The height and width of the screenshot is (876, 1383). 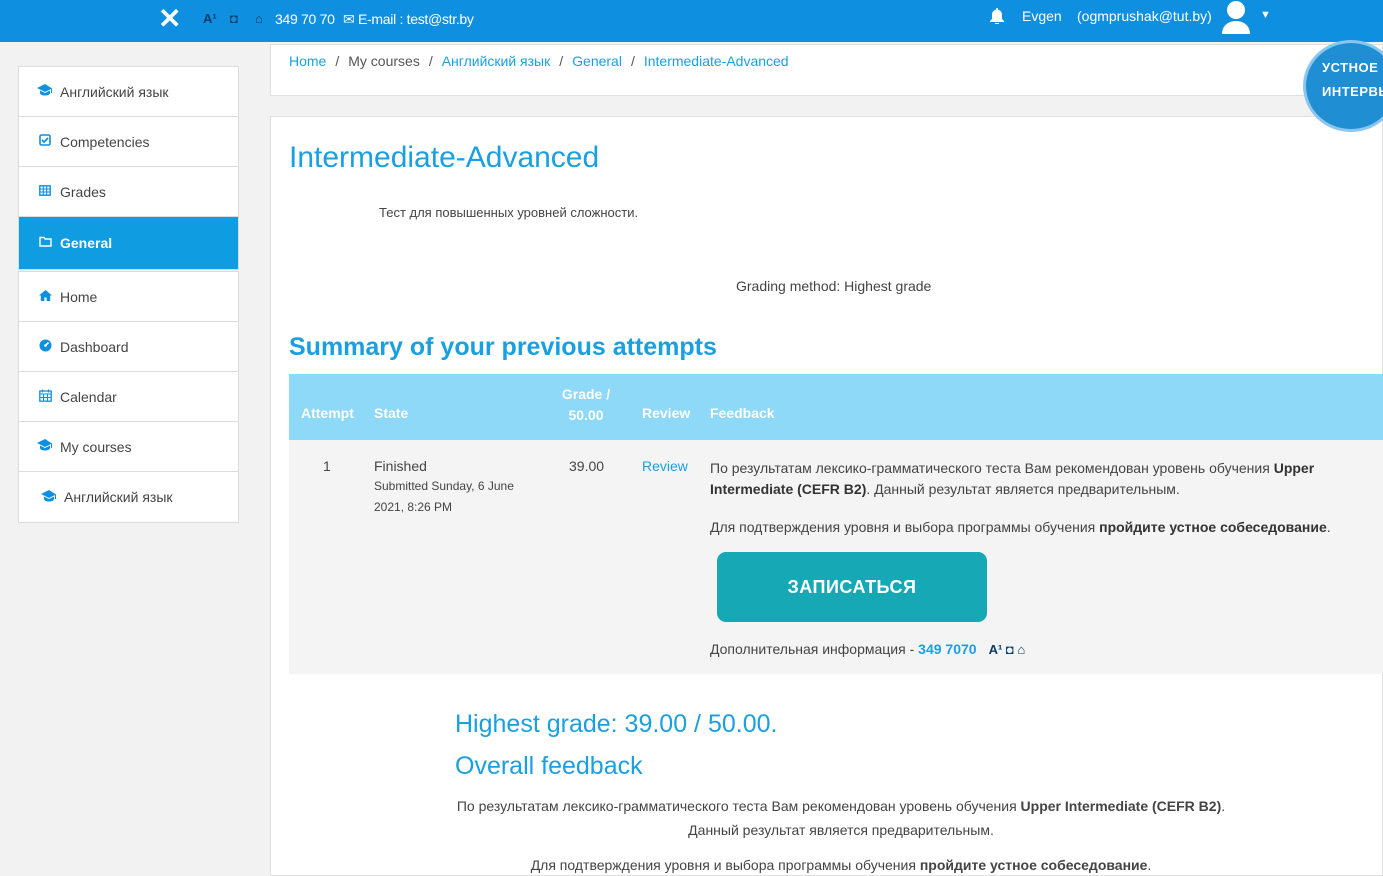 What do you see at coordinates (586, 404) in the screenshot?
I see `header-grade: Grade / 50.00` at bounding box center [586, 404].